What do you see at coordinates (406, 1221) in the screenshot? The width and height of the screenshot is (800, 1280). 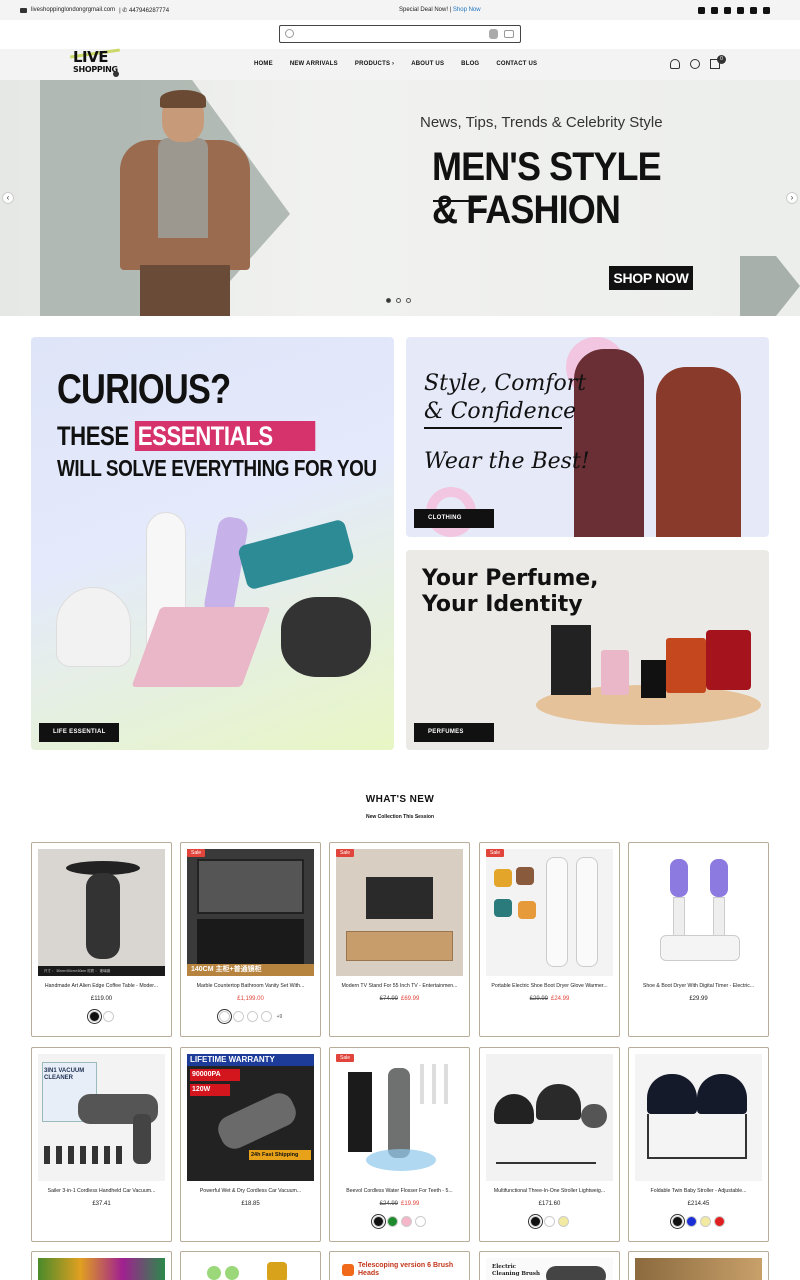 I see `swatch-pink` at bounding box center [406, 1221].